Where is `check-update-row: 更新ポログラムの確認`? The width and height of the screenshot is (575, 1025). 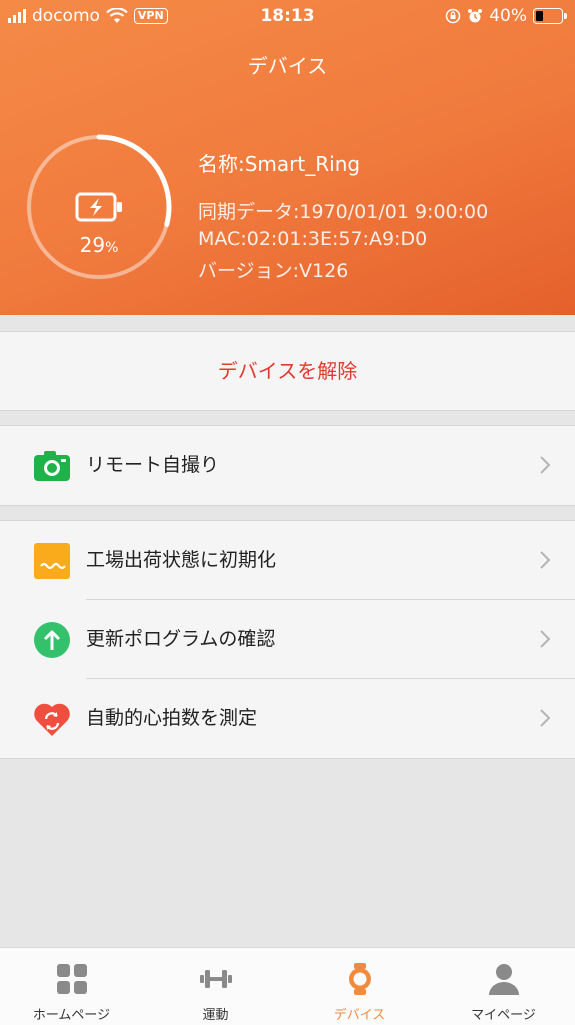 check-update-row: 更新ポログラムの確認 is located at coordinates (287, 639).